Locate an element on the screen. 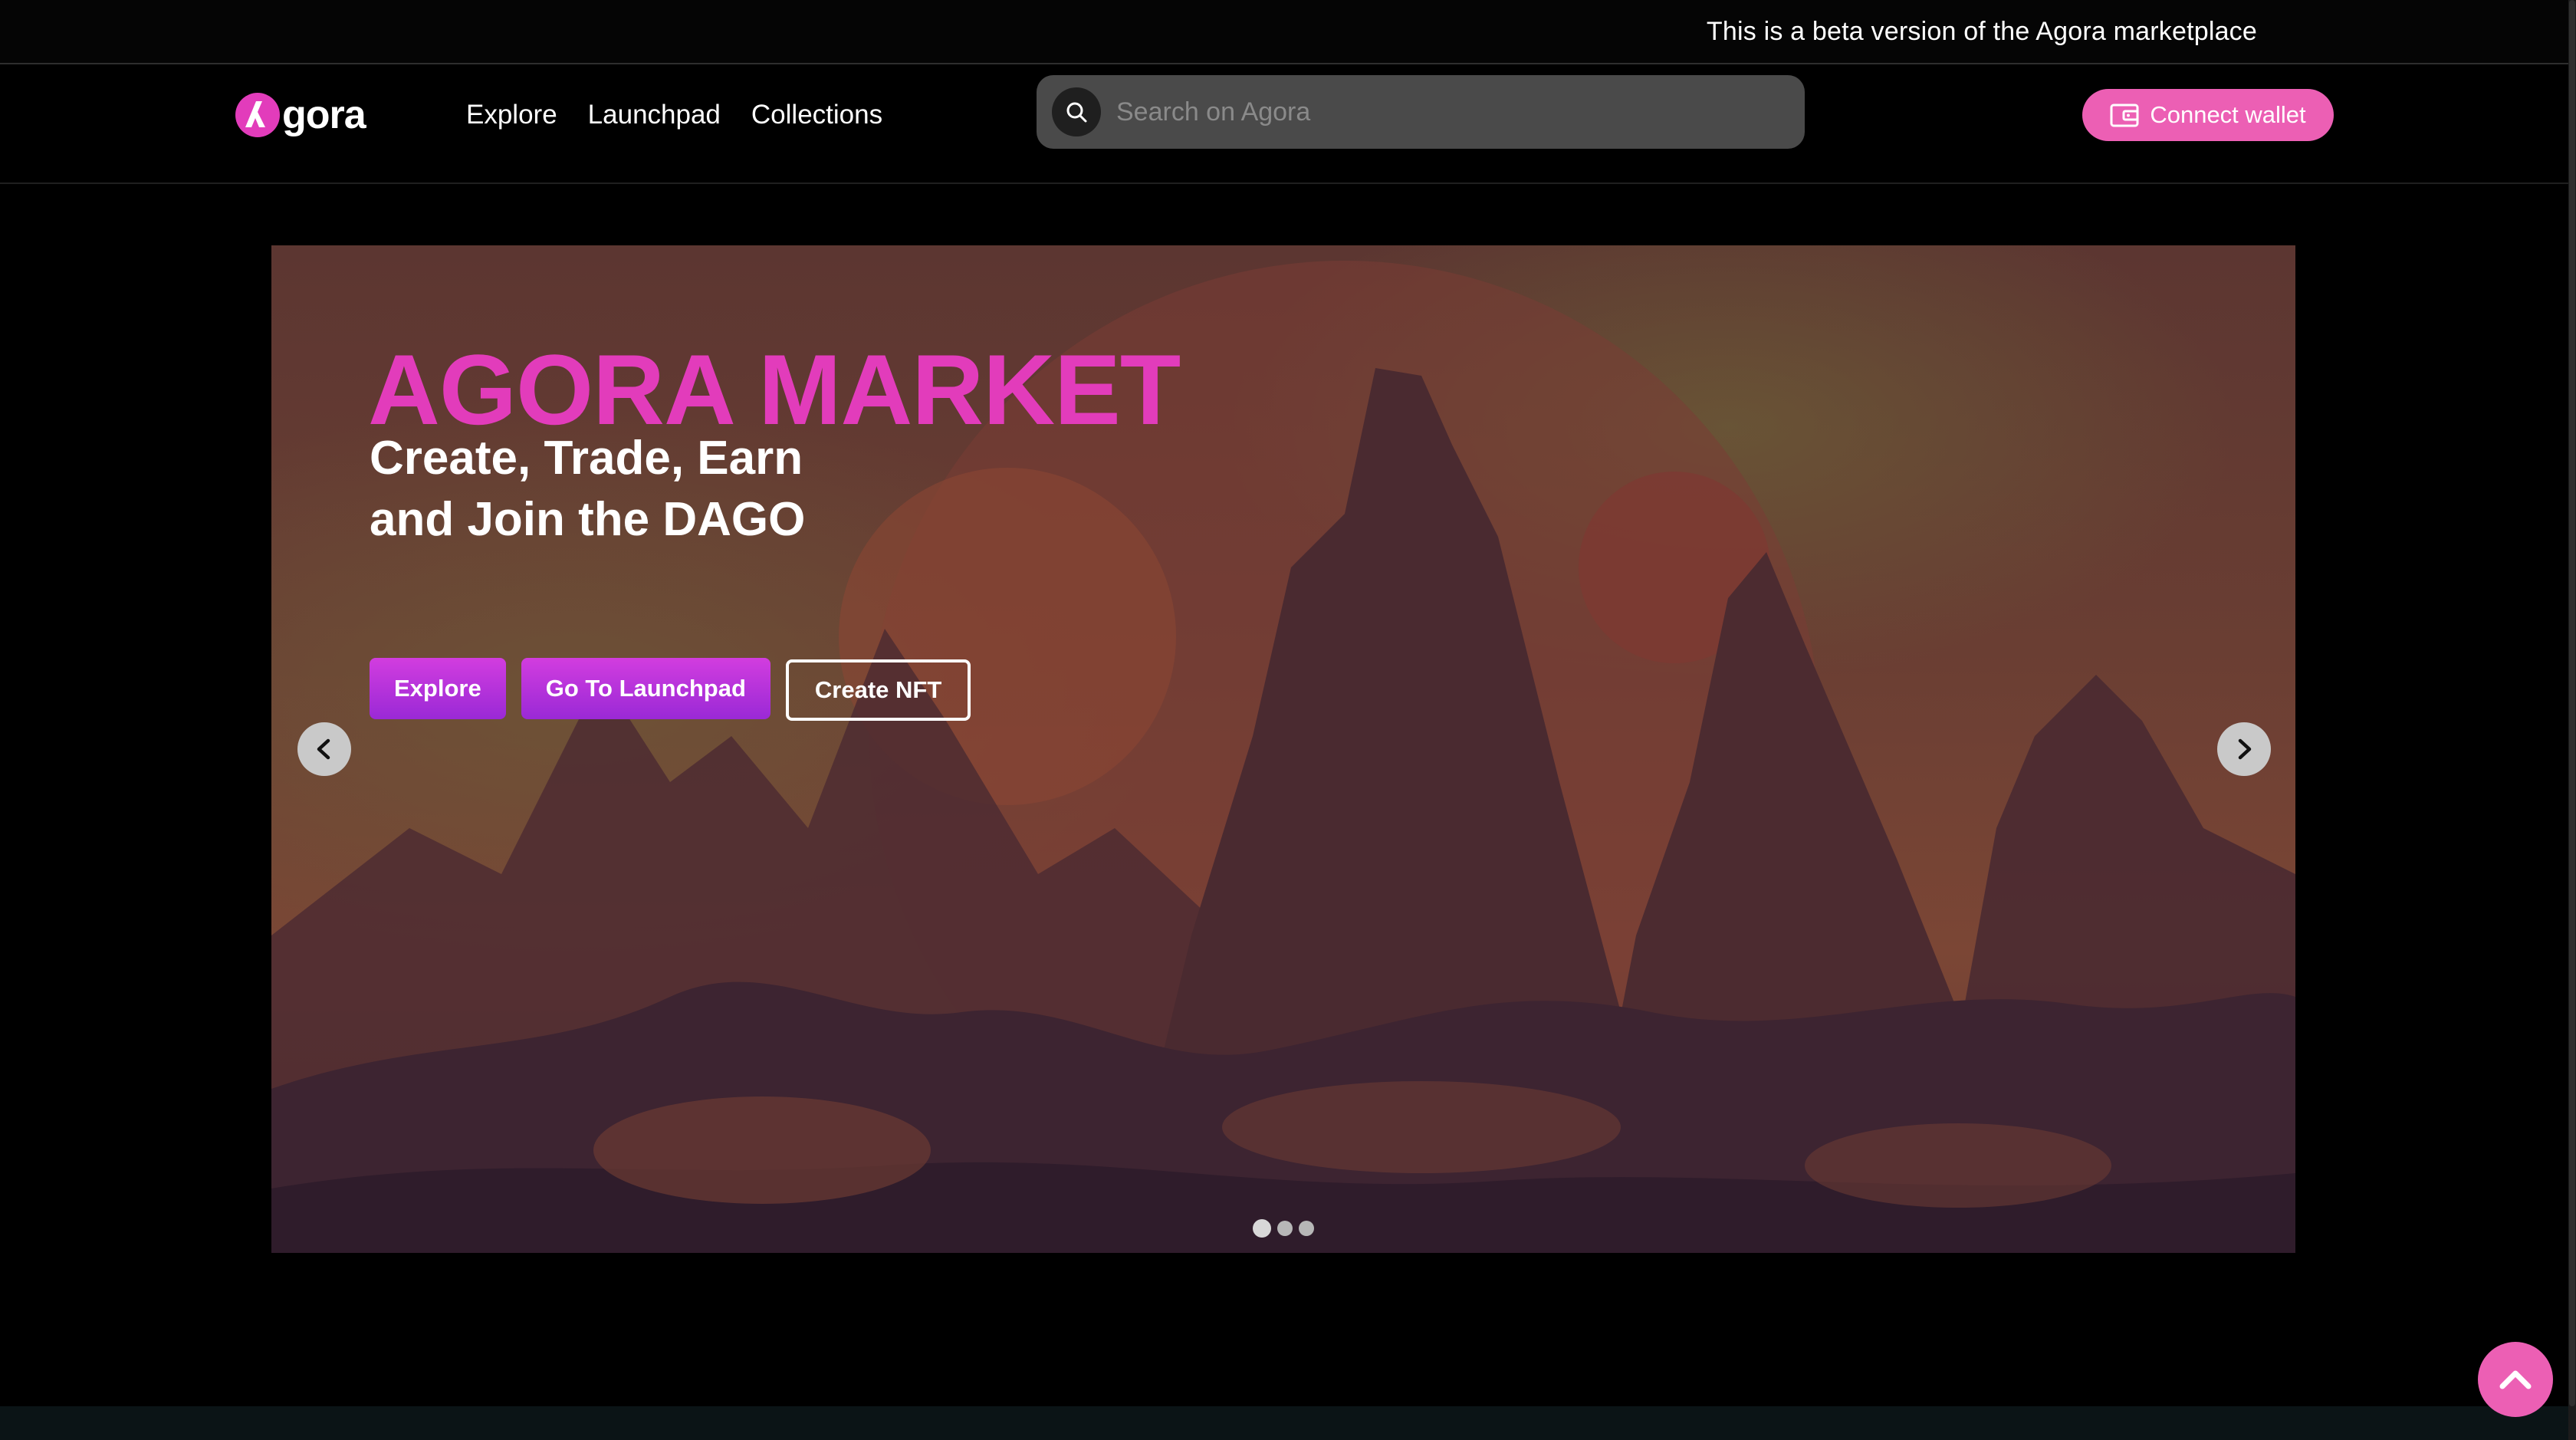 The image size is (2576, 1440). nav-launchpad: Launchpad is located at coordinates (654, 115).